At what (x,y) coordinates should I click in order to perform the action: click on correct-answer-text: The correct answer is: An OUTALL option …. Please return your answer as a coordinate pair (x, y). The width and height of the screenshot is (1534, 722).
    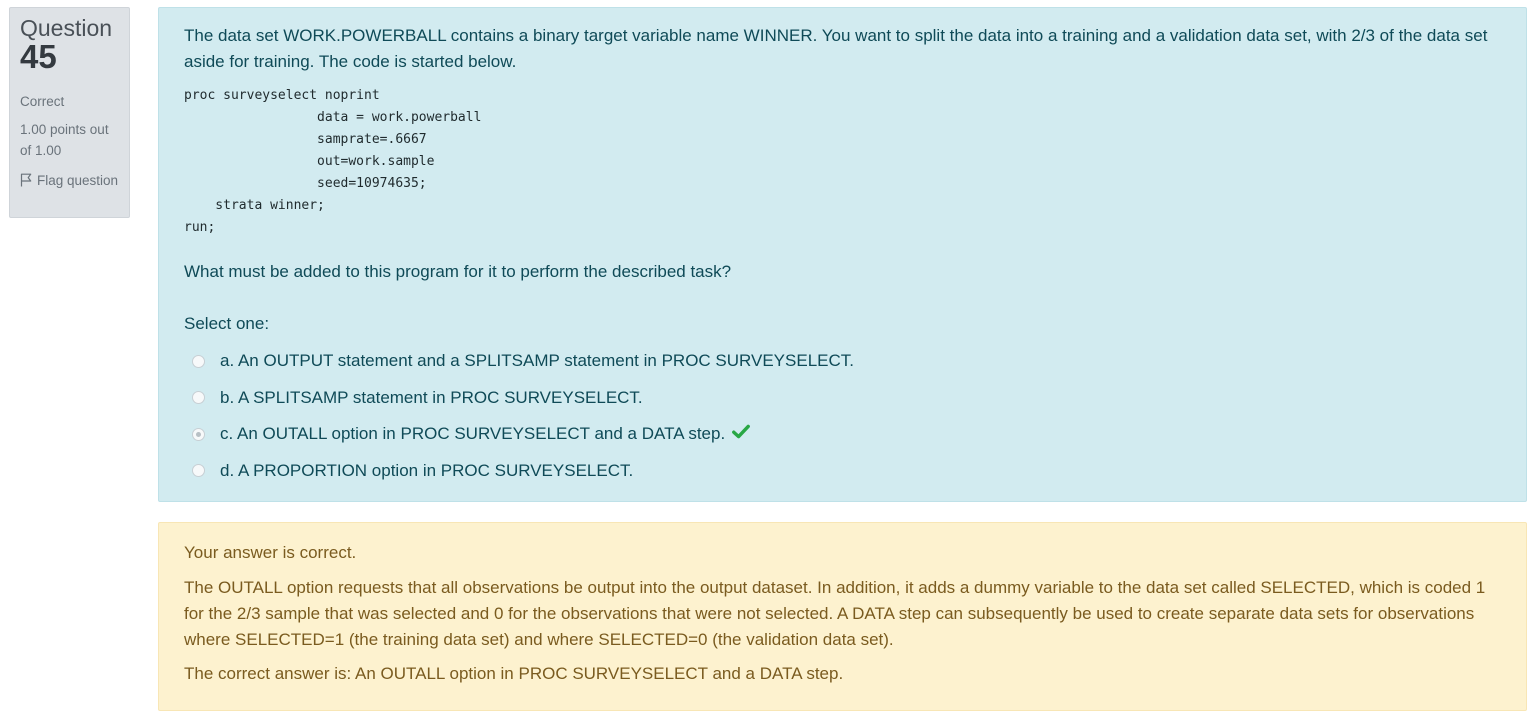
    Looking at the image, I should click on (514, 673).